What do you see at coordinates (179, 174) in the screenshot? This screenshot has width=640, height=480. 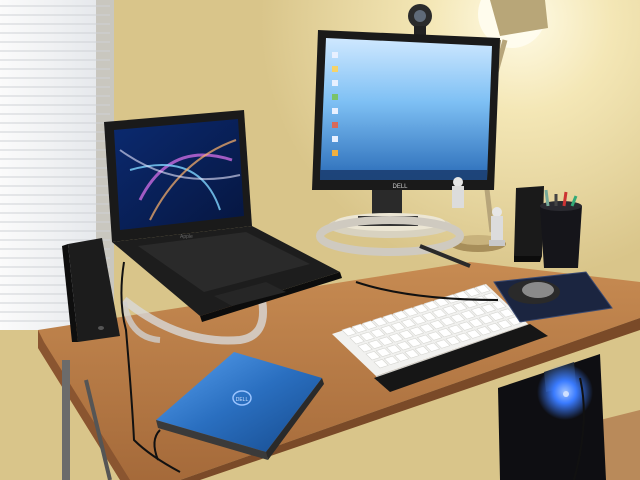 I see `laptop-screen` at bounding box center [179, 174].